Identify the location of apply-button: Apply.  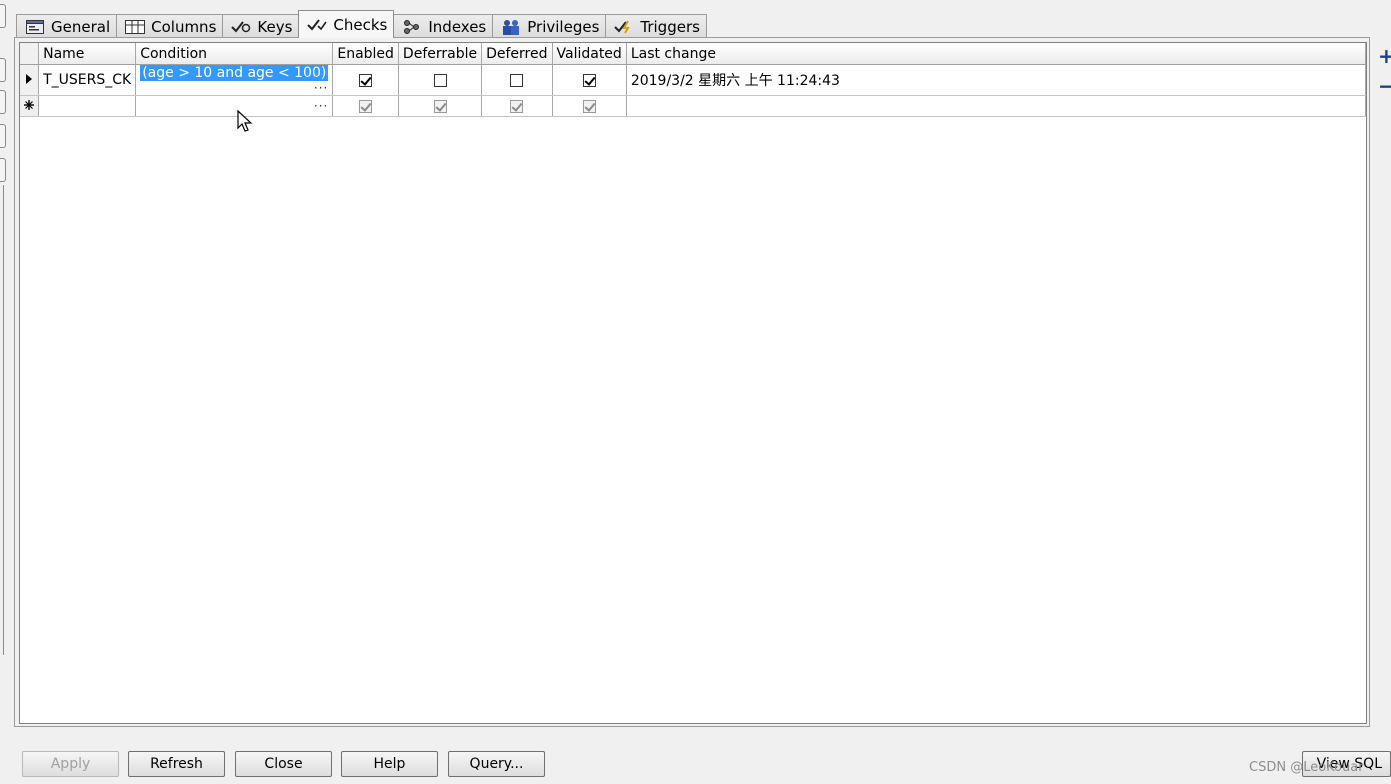
(70, 764).